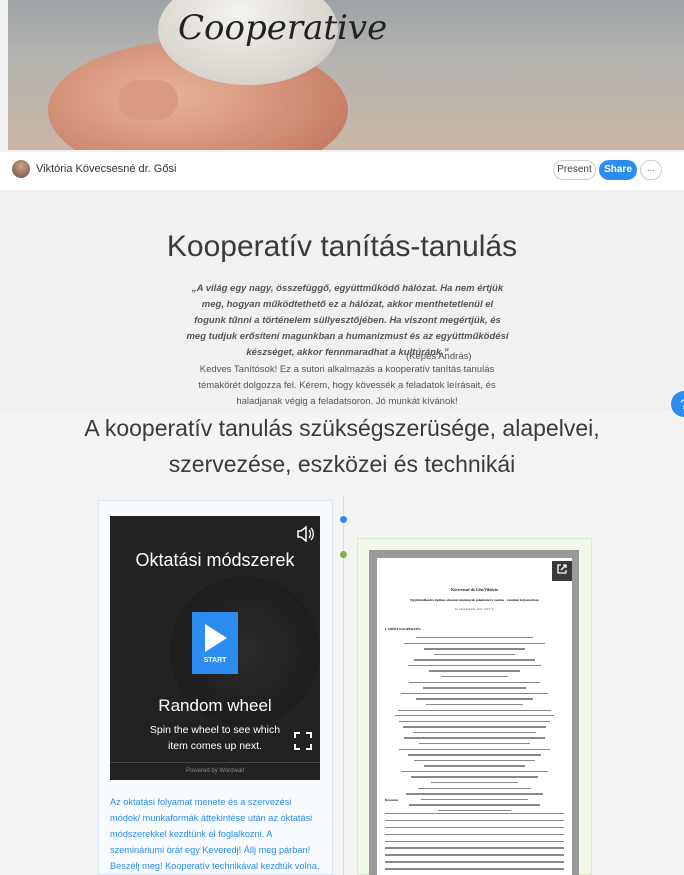  Describe the element at coordinates (618, 170) in the screenshot. I see `share-button: Share` at that location.